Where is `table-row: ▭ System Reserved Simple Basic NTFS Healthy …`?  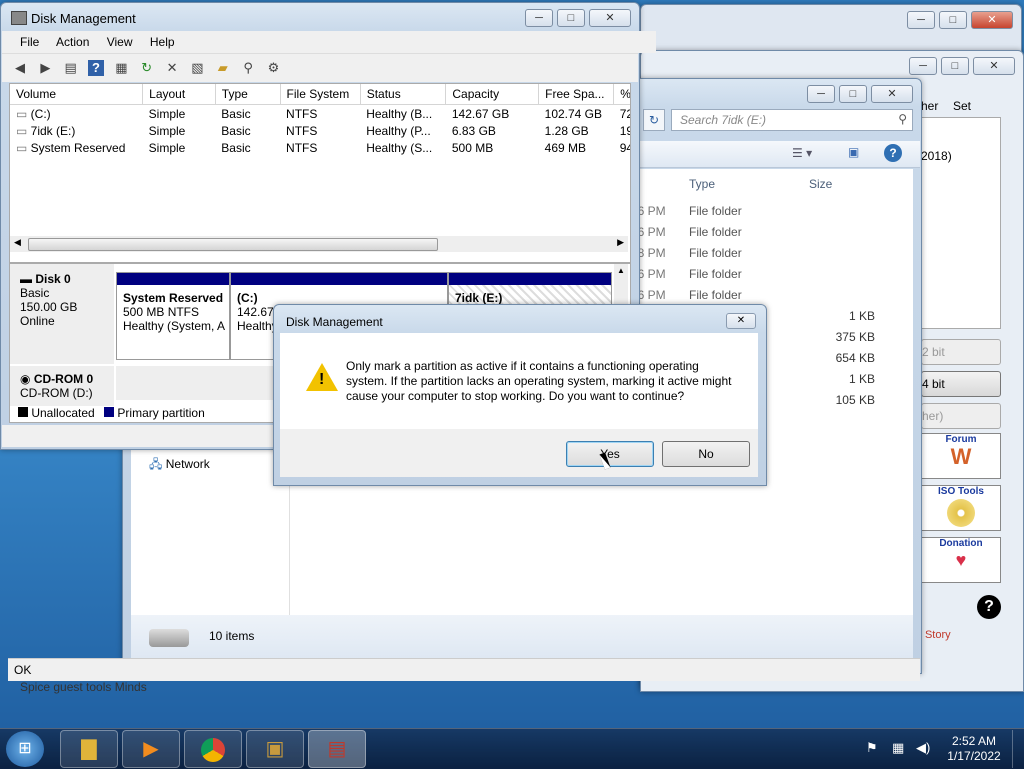 table-row: ▭ System Reserved Simple Basic NTFS Healthy … is located at coordinates (320, 147).